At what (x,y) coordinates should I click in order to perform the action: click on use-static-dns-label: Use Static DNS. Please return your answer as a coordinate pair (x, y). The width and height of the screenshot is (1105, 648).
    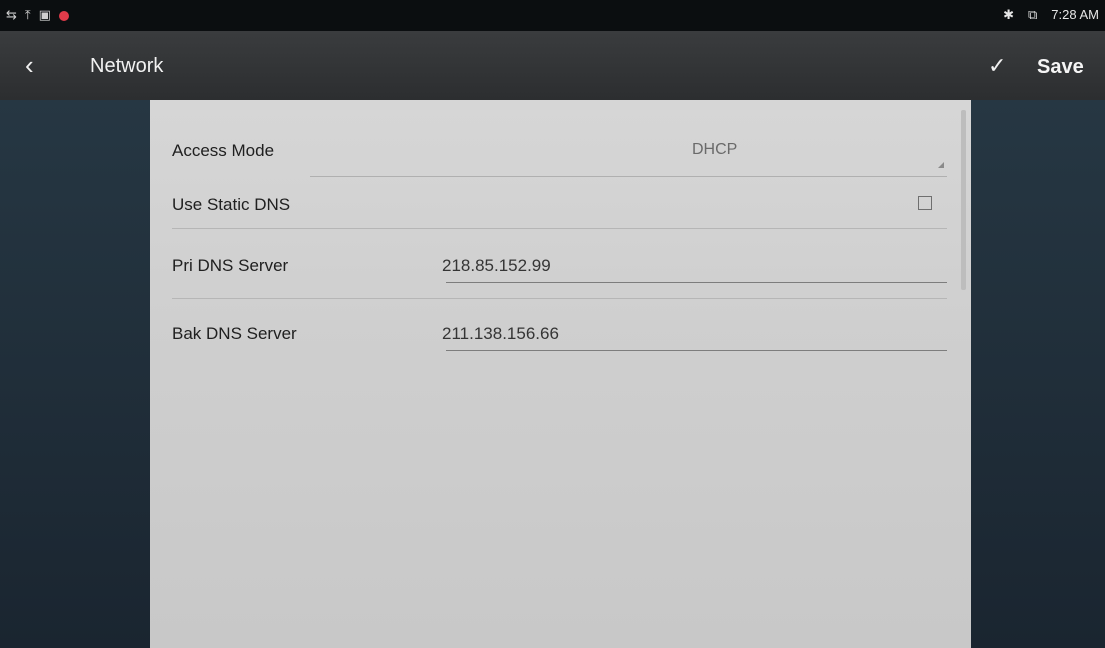
    Looking at the image, I should click on (231, 204).